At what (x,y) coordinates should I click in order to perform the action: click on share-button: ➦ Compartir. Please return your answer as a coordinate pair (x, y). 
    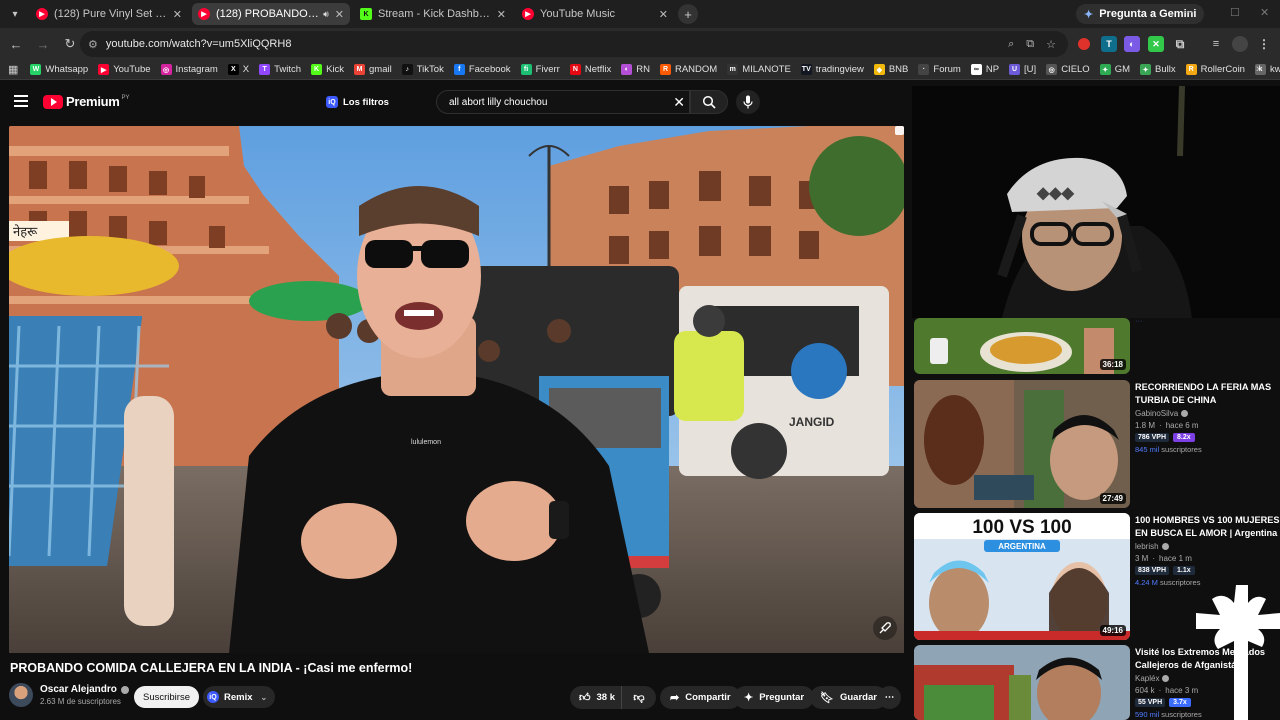
    Looking at the image, I should click on (700, 697).